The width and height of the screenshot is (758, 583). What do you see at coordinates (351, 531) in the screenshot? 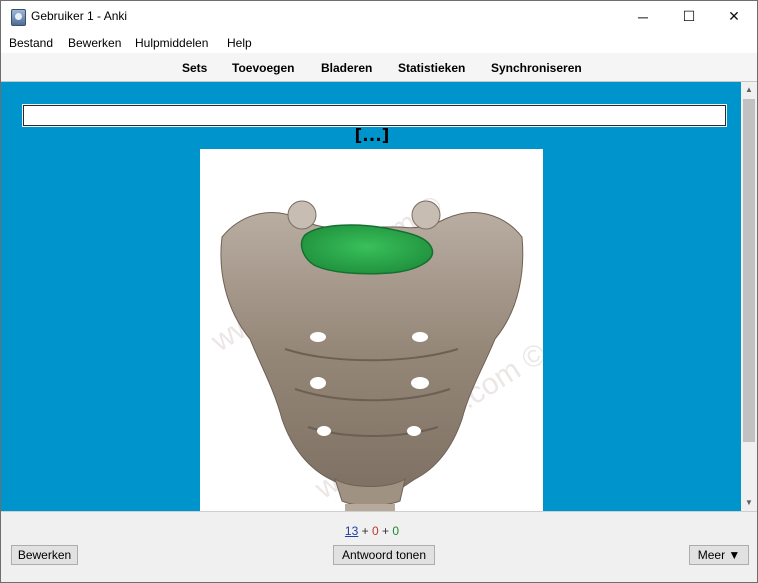
I see `new-count: 13` at bounding box center [351, 531].